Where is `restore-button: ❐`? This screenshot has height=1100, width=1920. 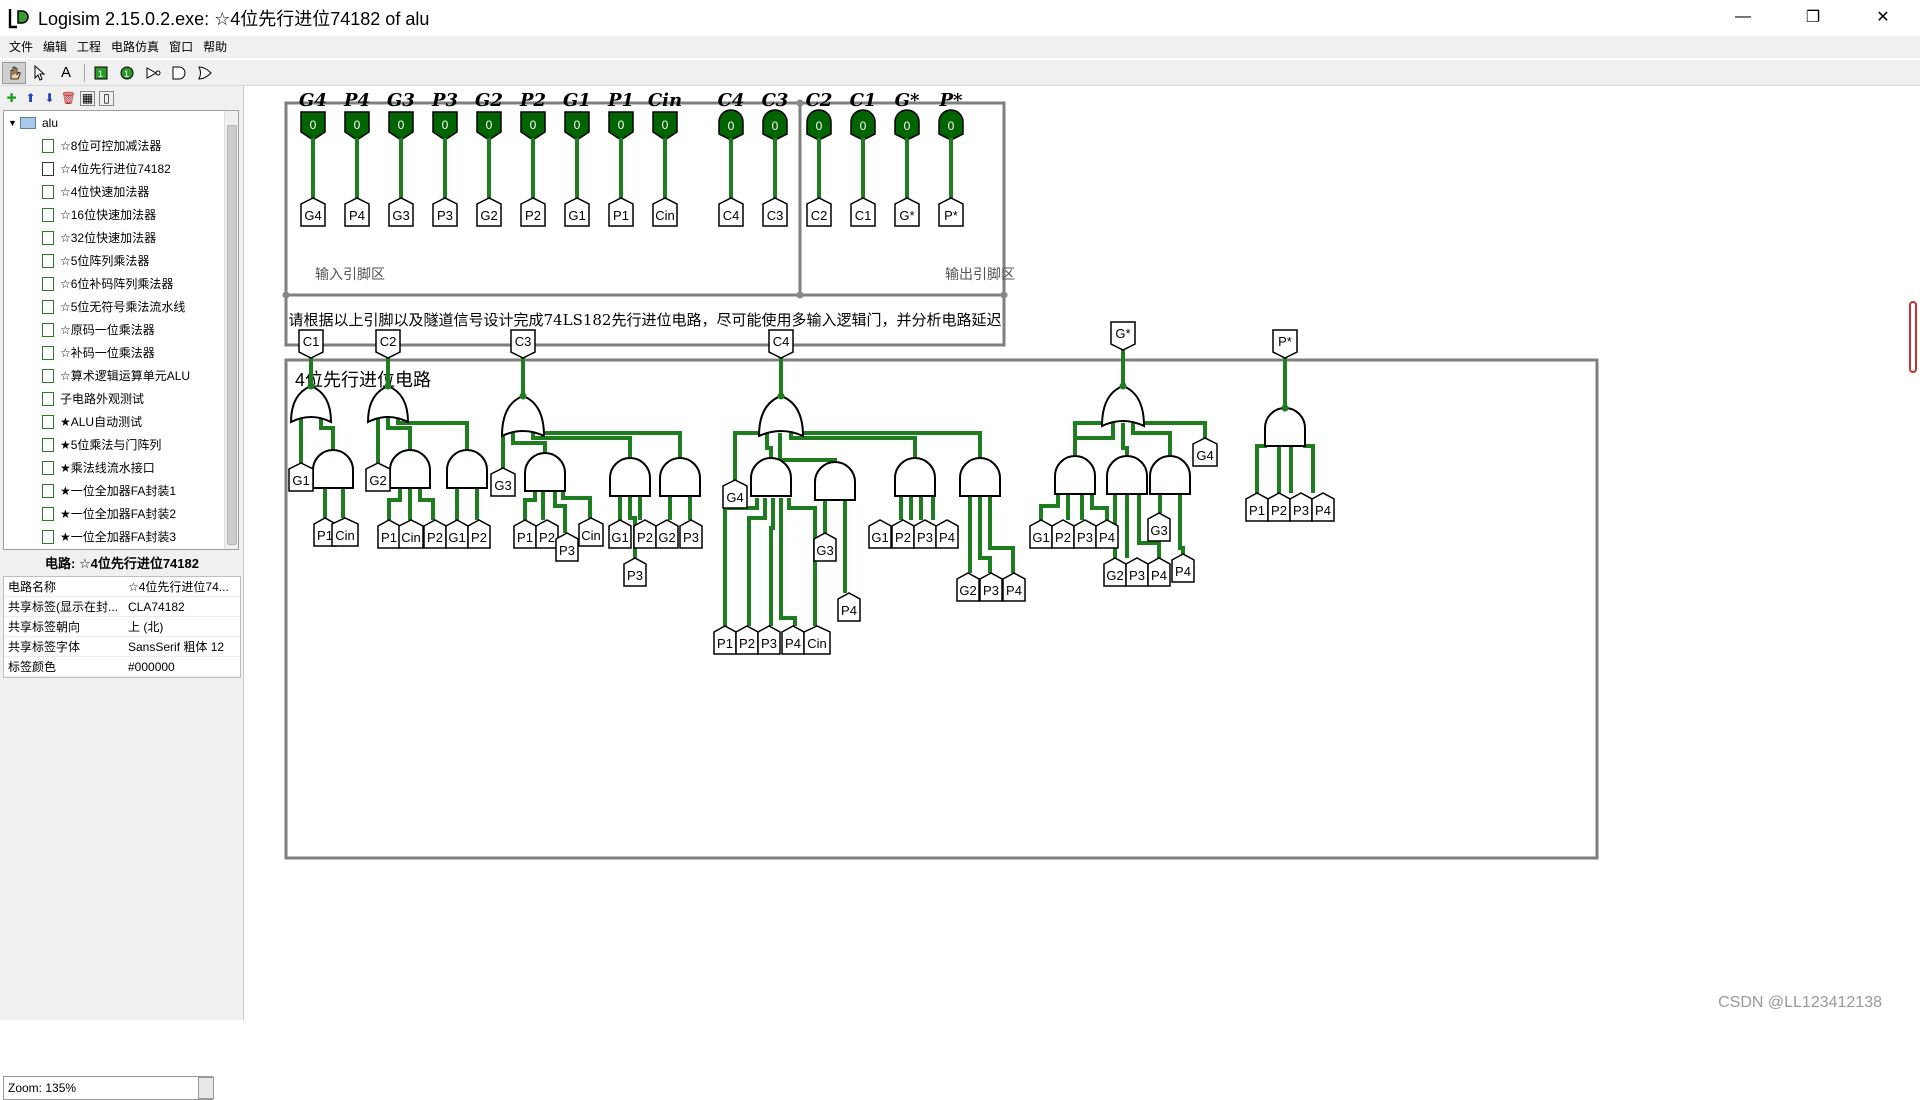 restore-button: ❐ is located at coordinates (1813, 17).